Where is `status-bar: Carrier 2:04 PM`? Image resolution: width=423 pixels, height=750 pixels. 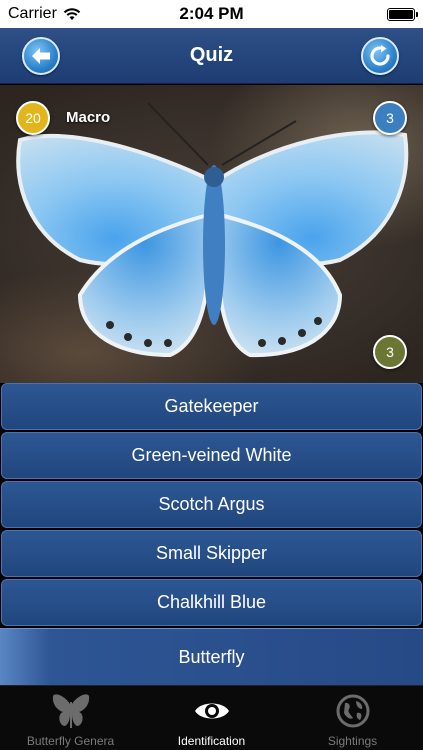 status-bar: Carrier 2:04 PM is located at coordinates (211, 14).